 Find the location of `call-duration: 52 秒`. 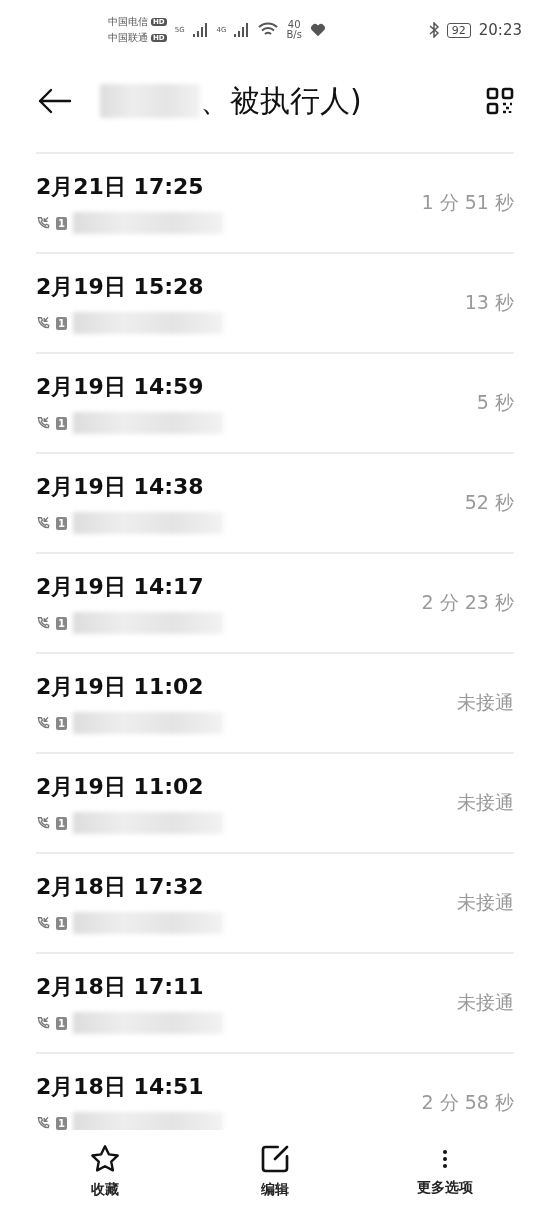

call-duration: 52 秒 is located at coordinates (489, 502).